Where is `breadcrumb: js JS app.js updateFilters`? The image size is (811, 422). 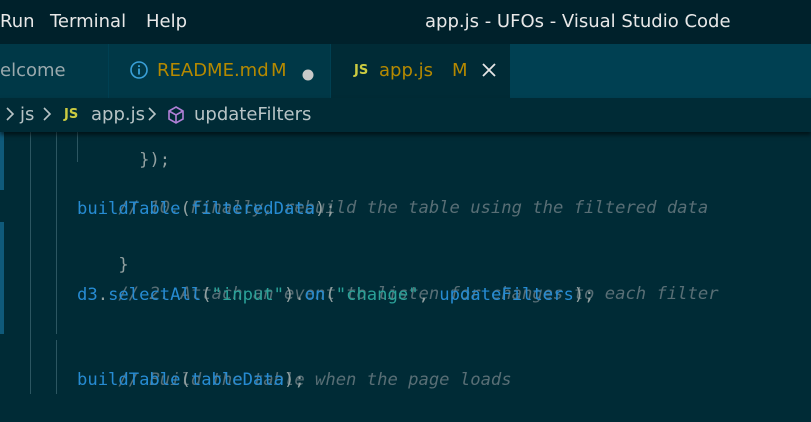
breadcrumb: js JS app.js updateFilters is located at coordinates (405, 115).